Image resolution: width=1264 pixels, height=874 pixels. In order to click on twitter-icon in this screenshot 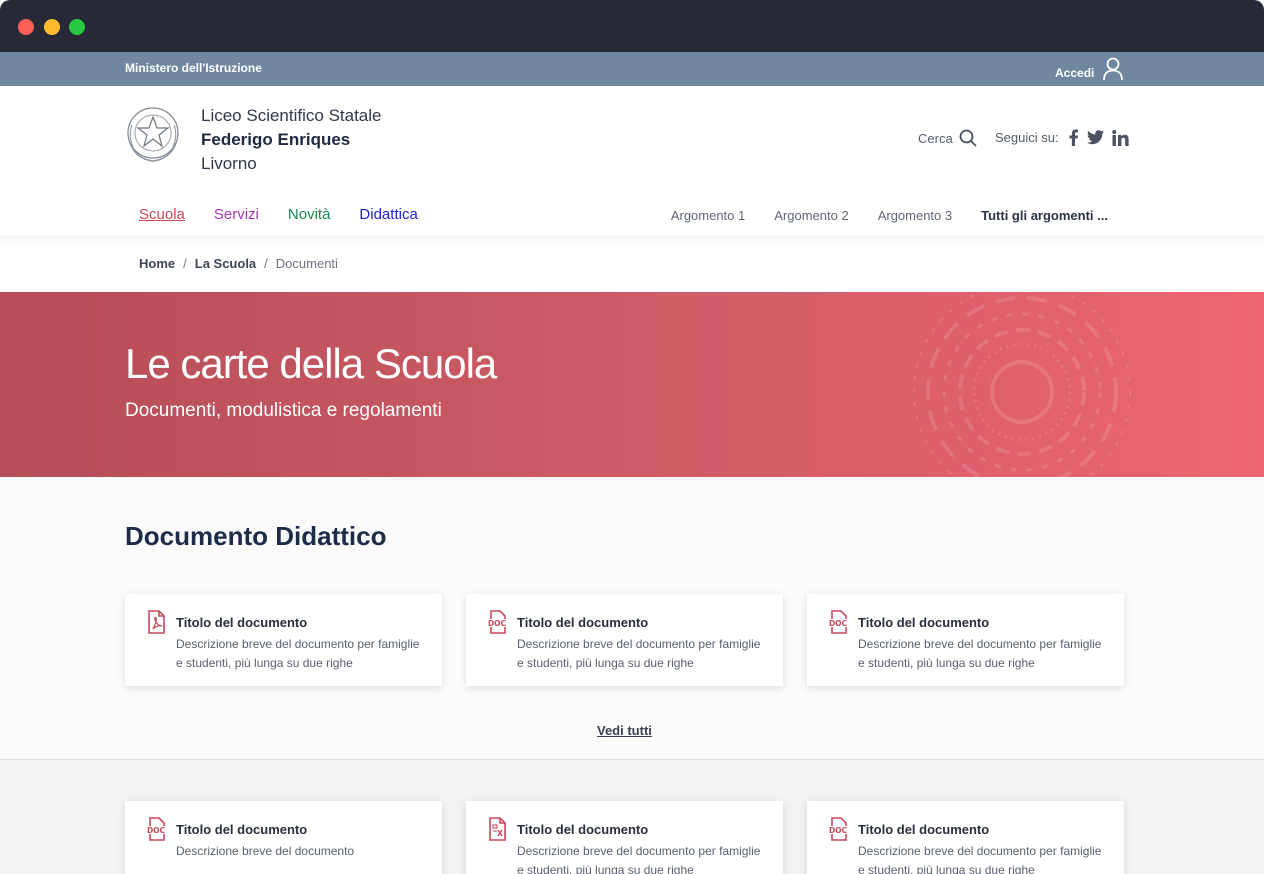, I will do `click(1095, 137)`.